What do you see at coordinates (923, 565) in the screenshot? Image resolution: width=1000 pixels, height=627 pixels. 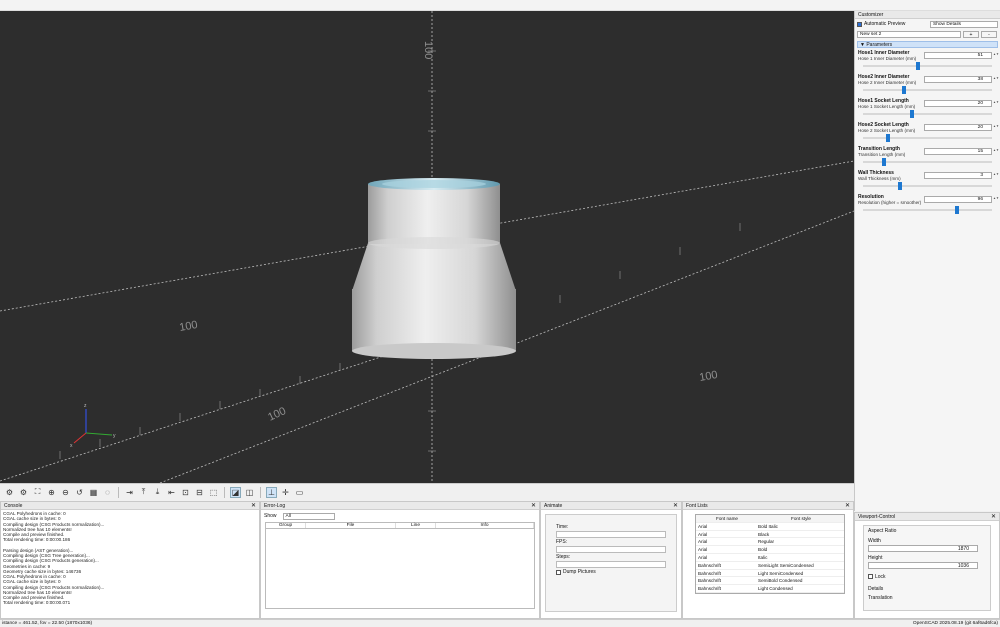 I see `height-input: 1036` at bounding box center [923, 565].